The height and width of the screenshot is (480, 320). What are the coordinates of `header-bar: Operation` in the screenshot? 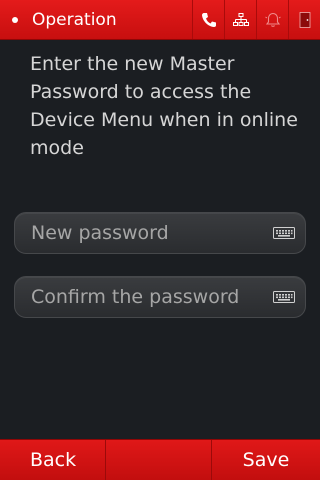 It's located at (160, 20).